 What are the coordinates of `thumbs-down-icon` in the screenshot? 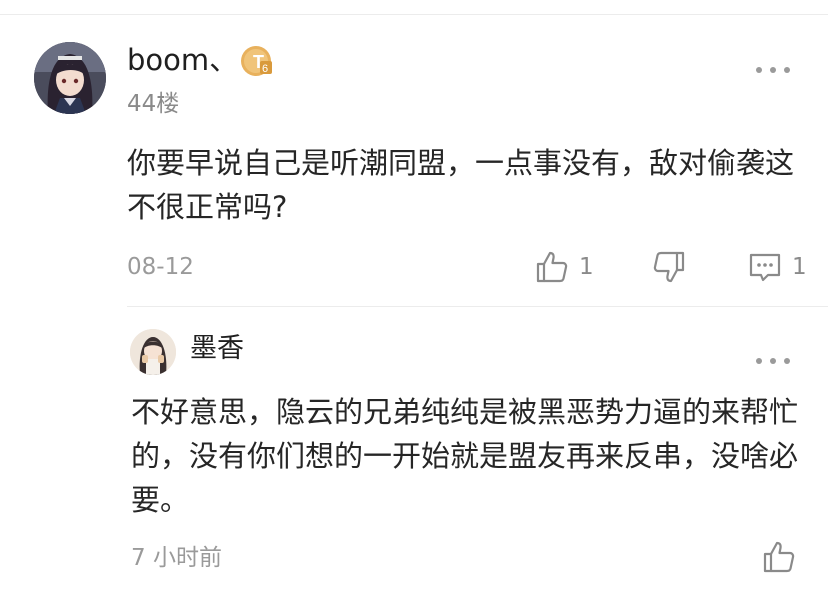 It's located at (669, 267).